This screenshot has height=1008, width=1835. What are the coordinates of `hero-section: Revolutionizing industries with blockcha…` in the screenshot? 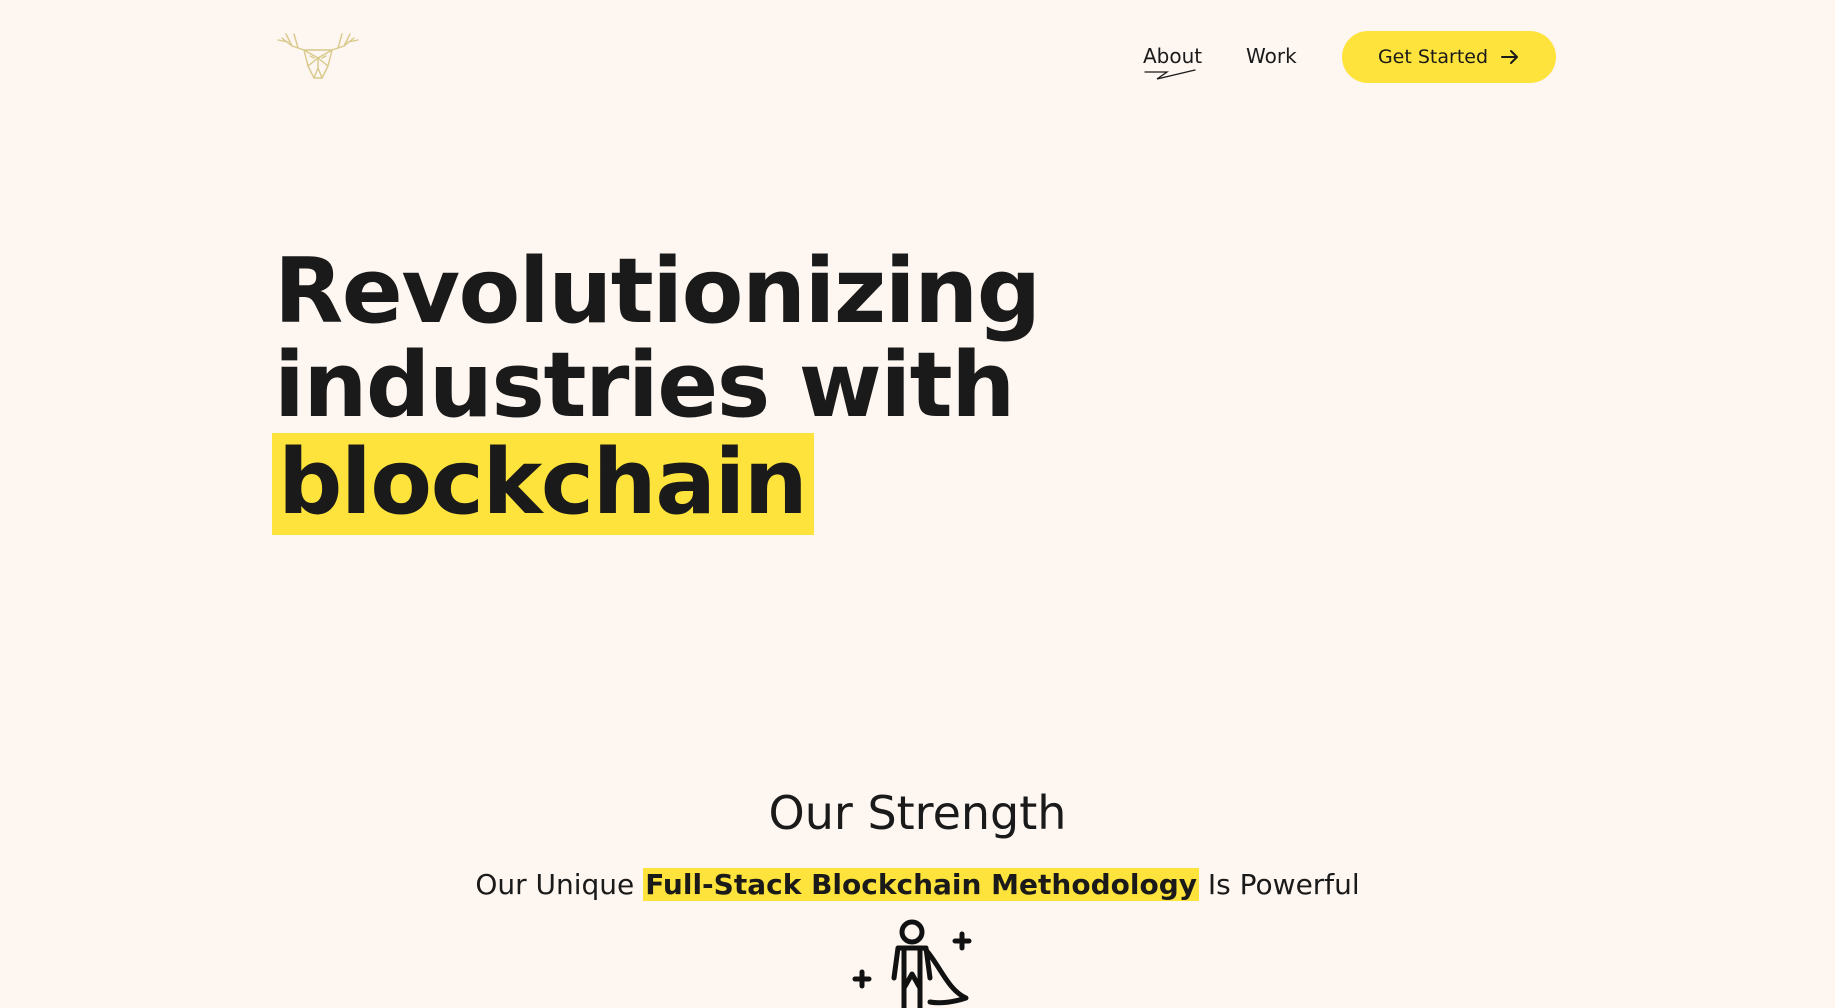 It's located at (723, 387).